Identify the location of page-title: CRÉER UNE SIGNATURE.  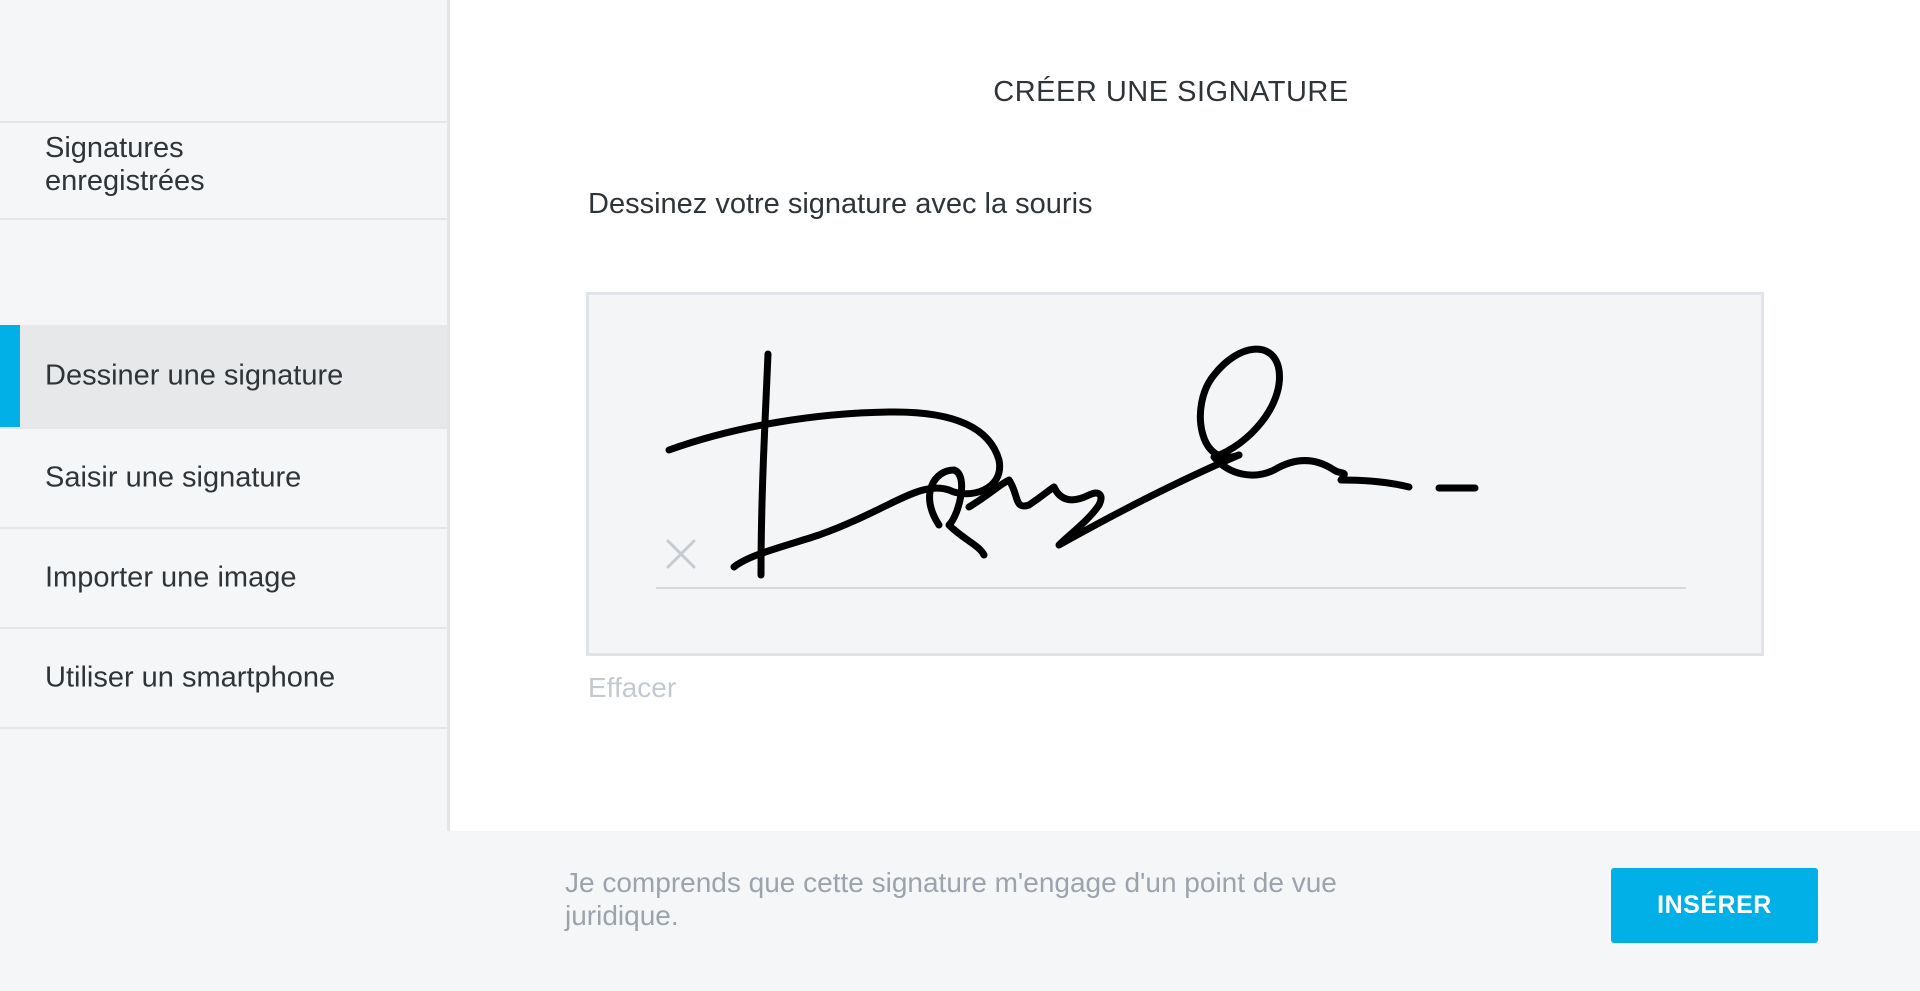
(1171, 92).